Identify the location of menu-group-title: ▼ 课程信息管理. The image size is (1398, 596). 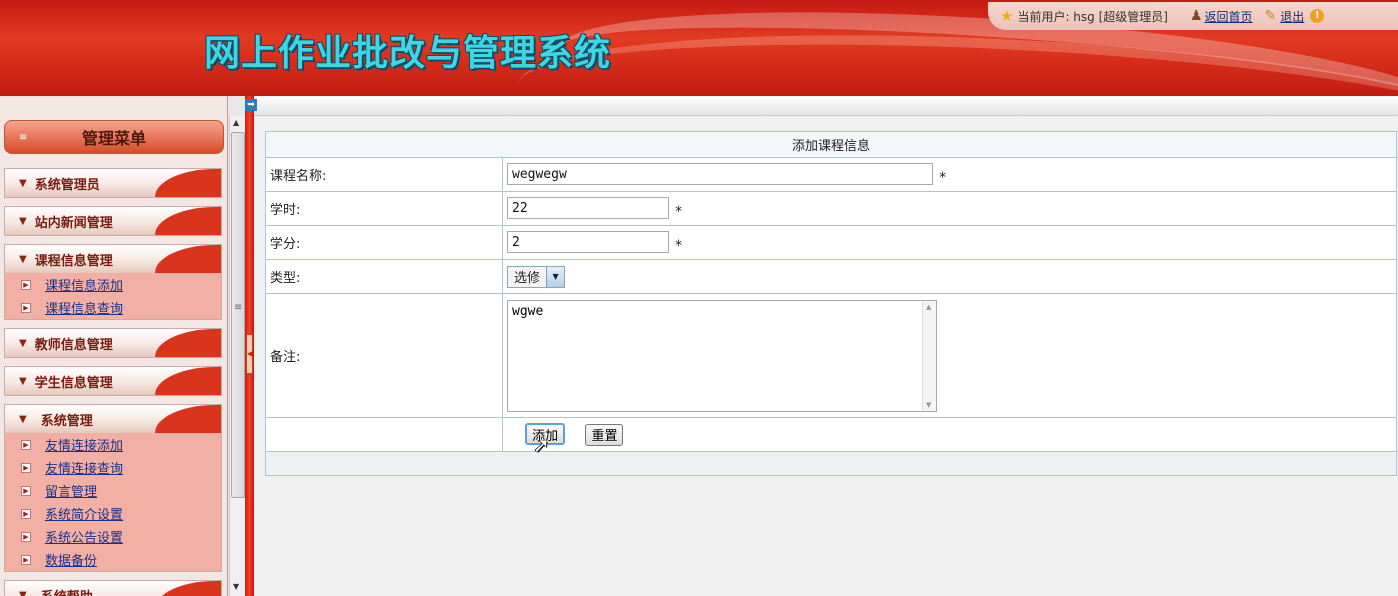
(113, 259).